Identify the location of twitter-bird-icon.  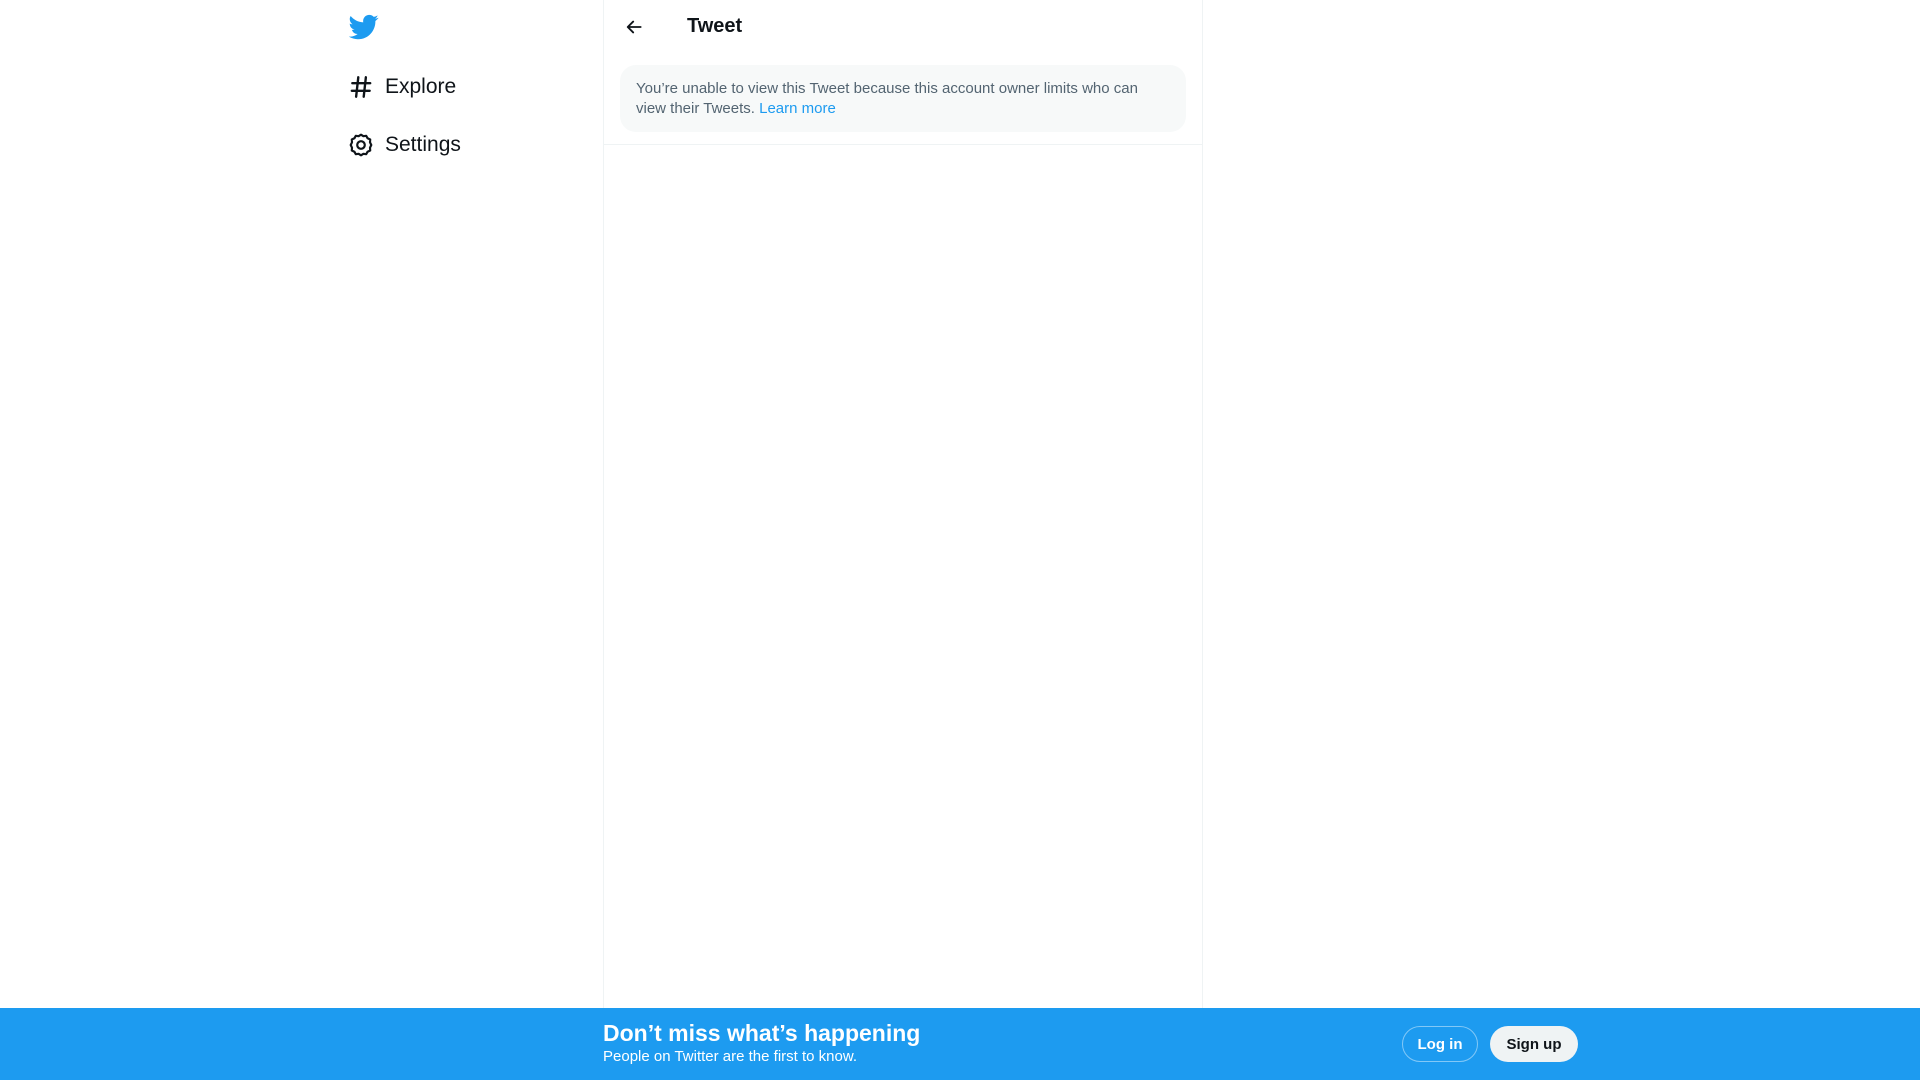
(363, 27).